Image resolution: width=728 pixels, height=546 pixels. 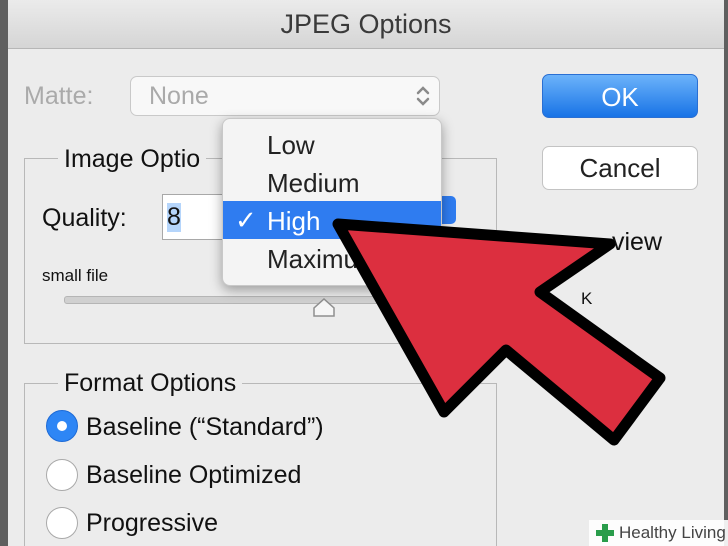 What do you see at coordinates (672, 532) in the screenshot?
I see `watermark-text: Healthy Living` at bounding box center [672, 532].